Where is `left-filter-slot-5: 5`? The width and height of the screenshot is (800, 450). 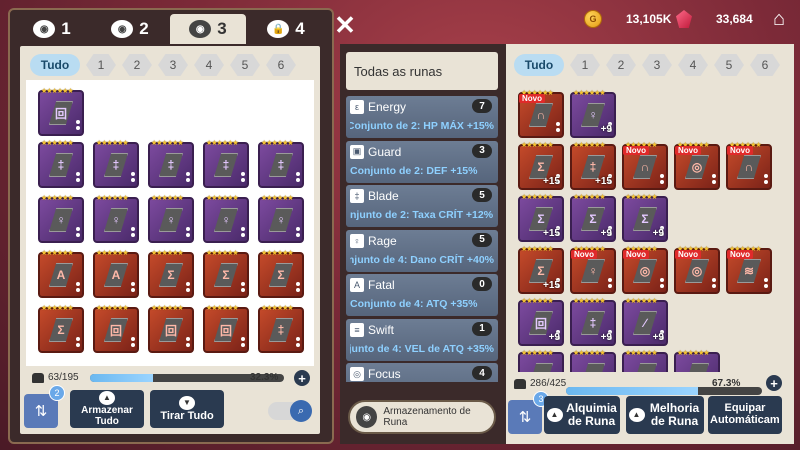 left-filter-slot-5: 5 is located at coordinates (245, 65).